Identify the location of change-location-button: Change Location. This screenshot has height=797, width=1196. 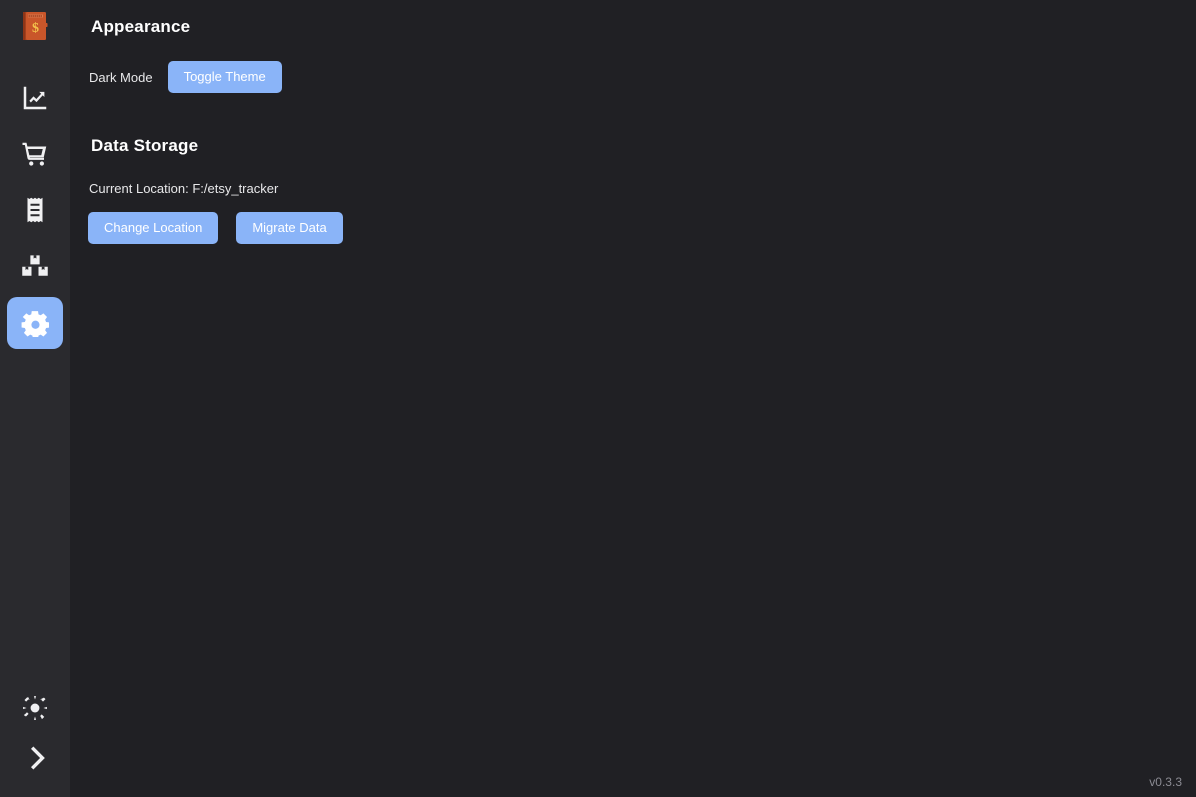
(153, 228).